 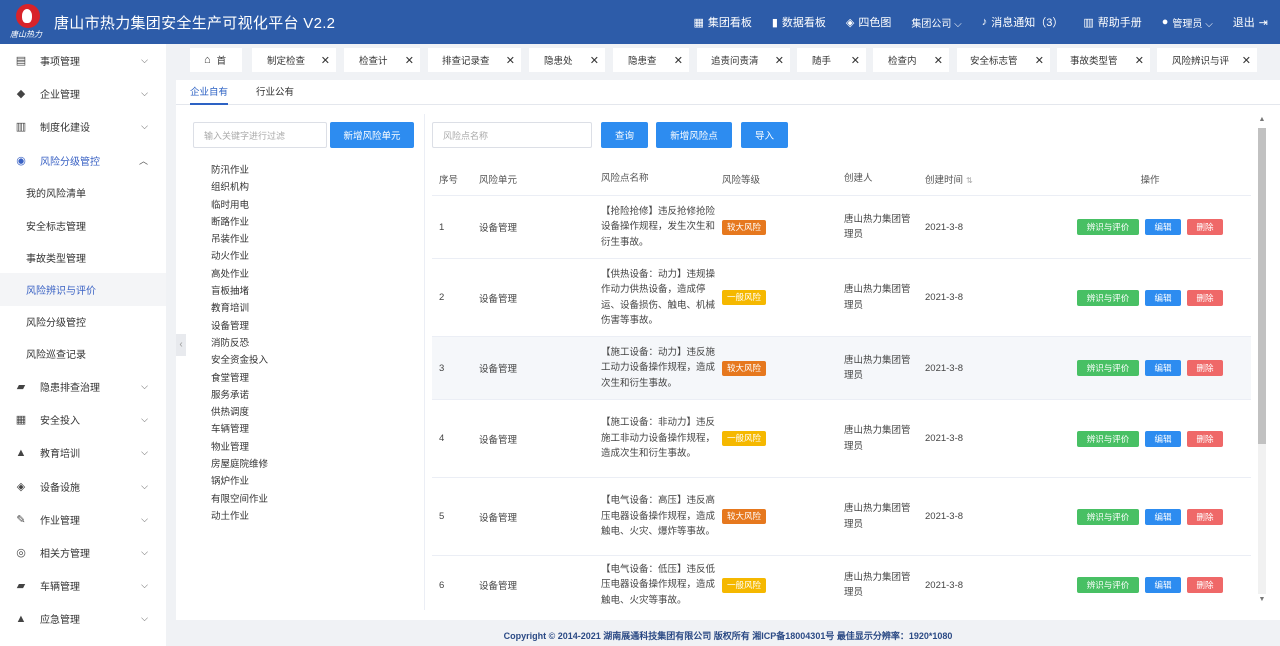 I want to click on tree-item: 锅炉作业, so click(x=311, y=481).